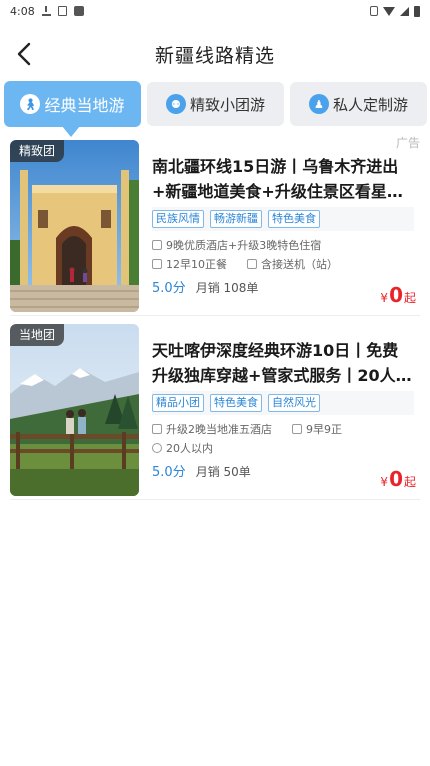 The height and width of the screenshot is (766, 430). Describe the element at coordinates (252, 264) in the screenshot. I see `car-icon` at that location.